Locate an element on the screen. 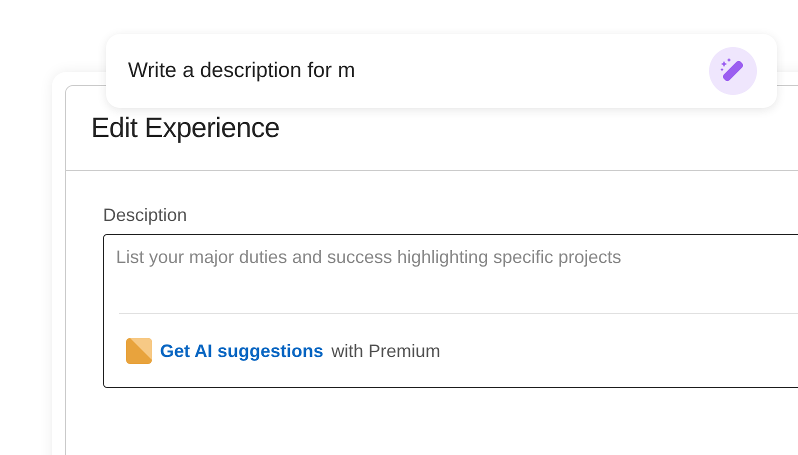 The width and height of the screenshot is (798, 455). field-label: Desciption is located at coordinates (145, 215).